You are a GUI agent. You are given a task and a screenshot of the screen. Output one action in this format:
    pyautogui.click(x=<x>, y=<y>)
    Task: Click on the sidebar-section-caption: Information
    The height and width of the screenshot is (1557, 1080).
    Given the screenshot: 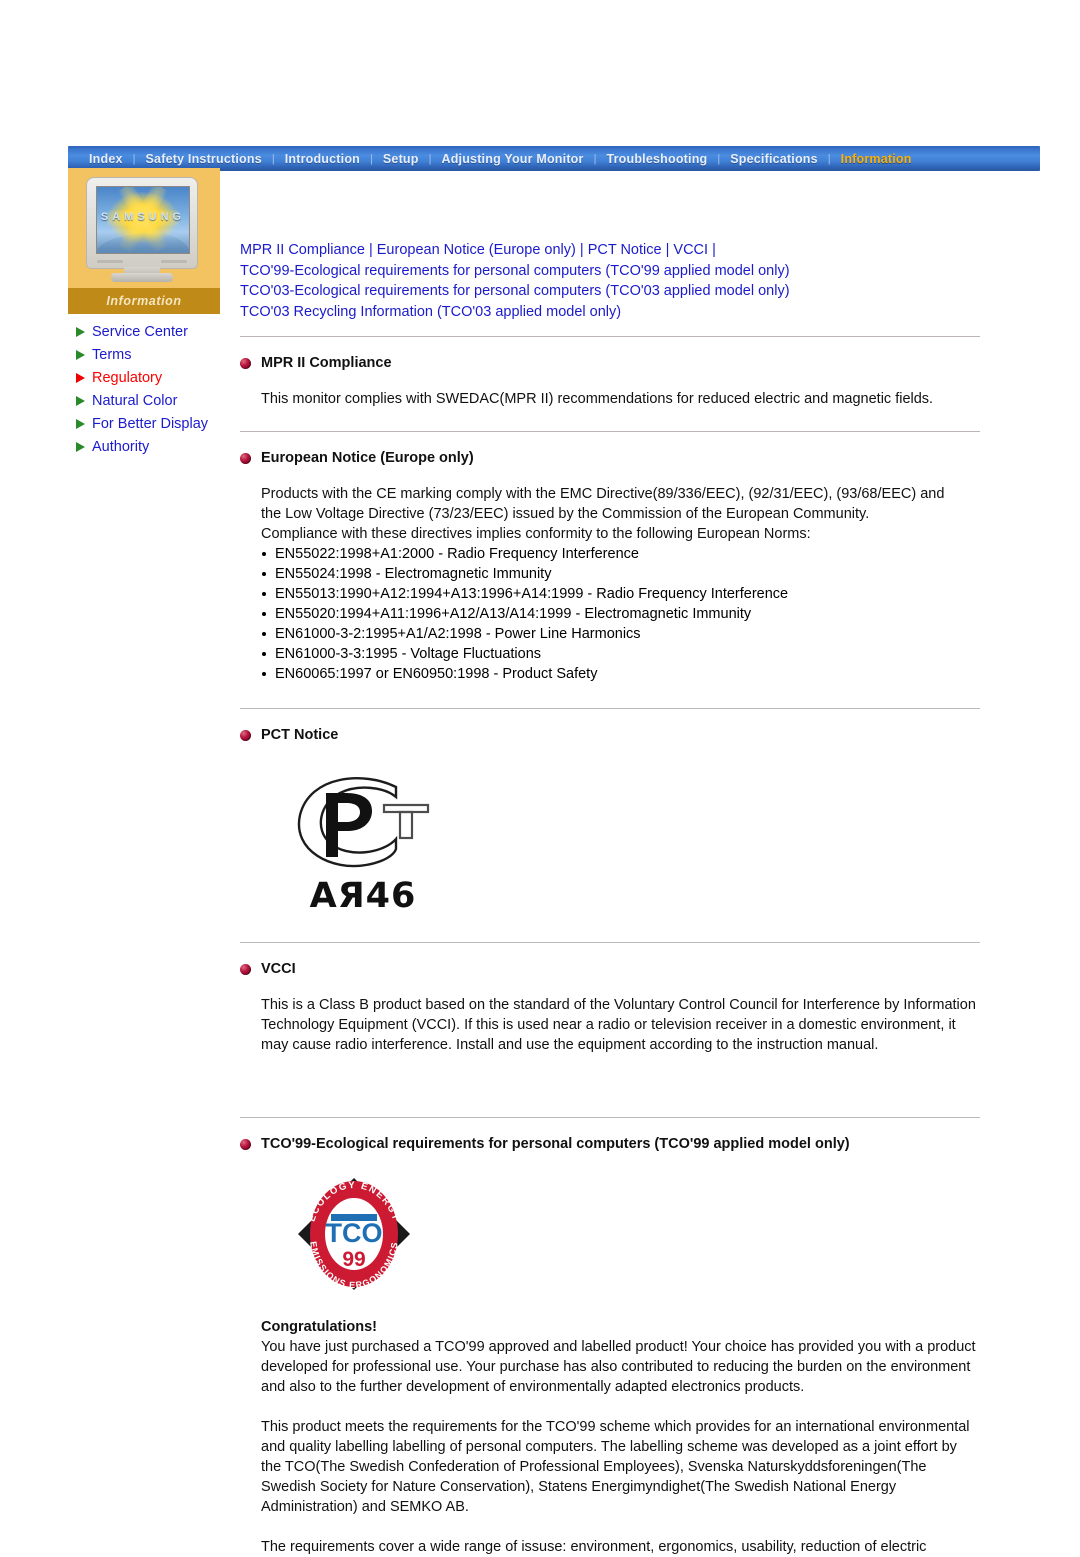 What is the action you would take?
    pyautogui.click(x=144, y=301)
    